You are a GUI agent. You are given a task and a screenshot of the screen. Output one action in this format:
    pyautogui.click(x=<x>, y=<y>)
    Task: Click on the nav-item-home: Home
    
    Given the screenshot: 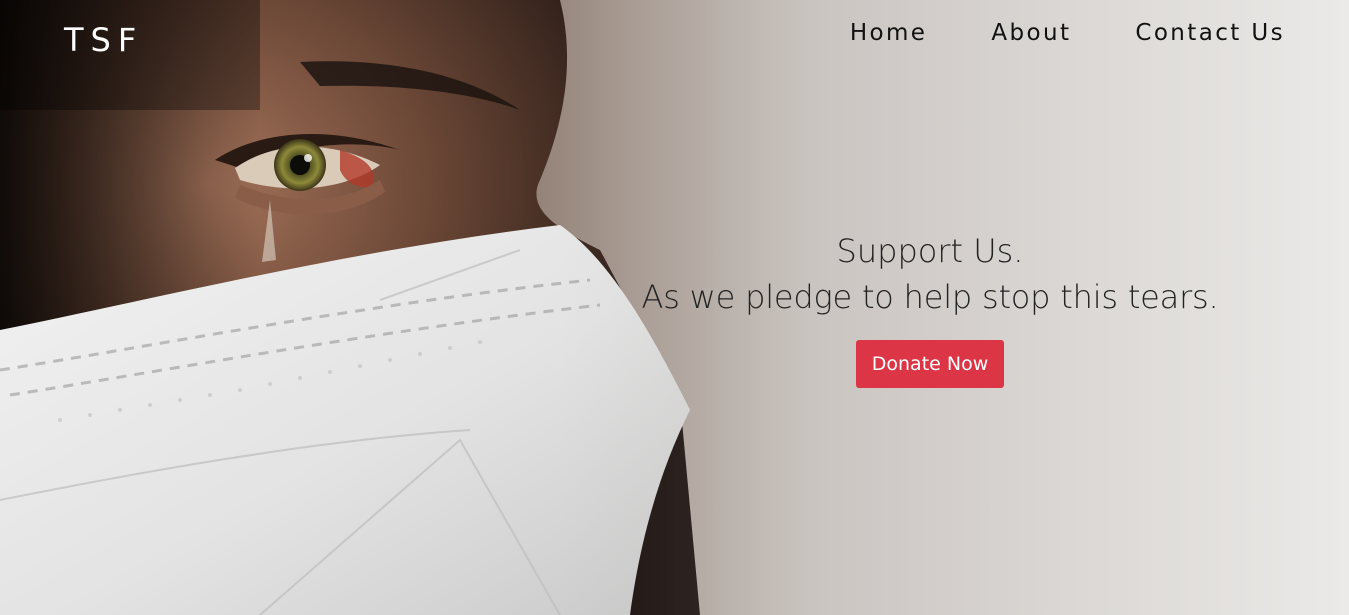 What is the action you would take?
    pyautogui.click(x=889, y=33)
    